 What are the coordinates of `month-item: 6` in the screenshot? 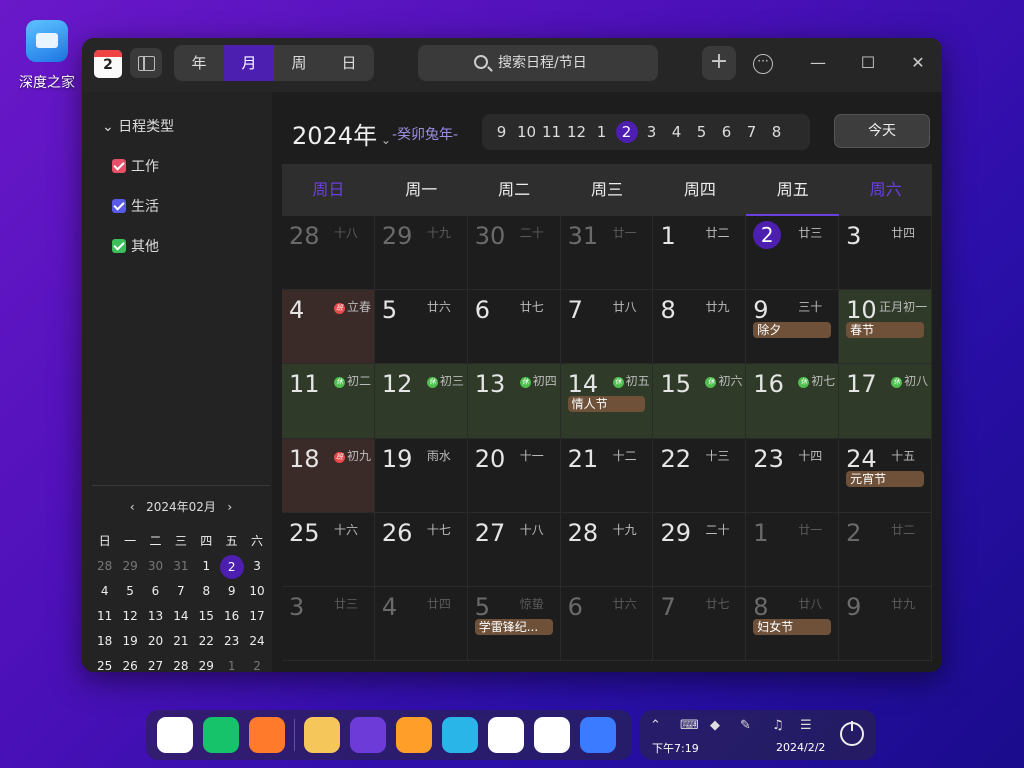 It's located at (726, 132).